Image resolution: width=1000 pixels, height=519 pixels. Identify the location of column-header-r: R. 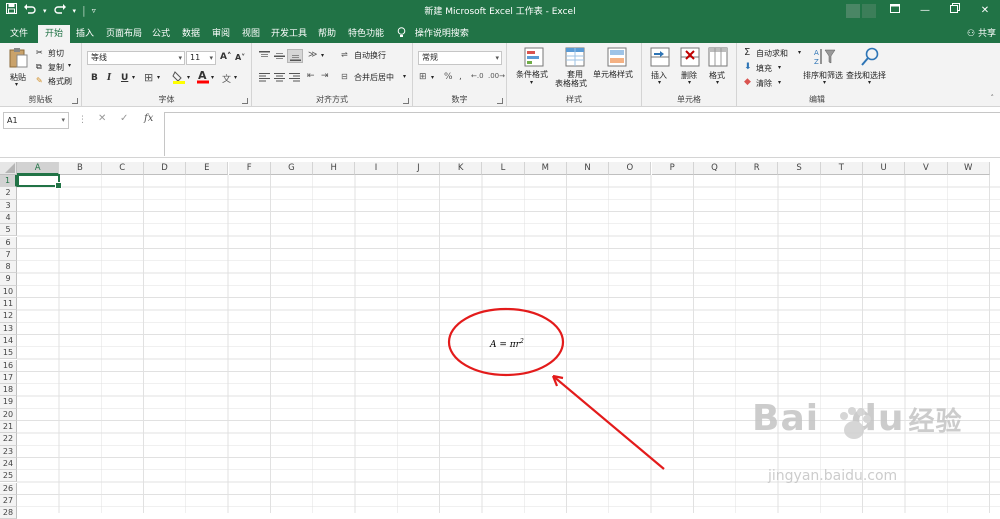
(757, 168).